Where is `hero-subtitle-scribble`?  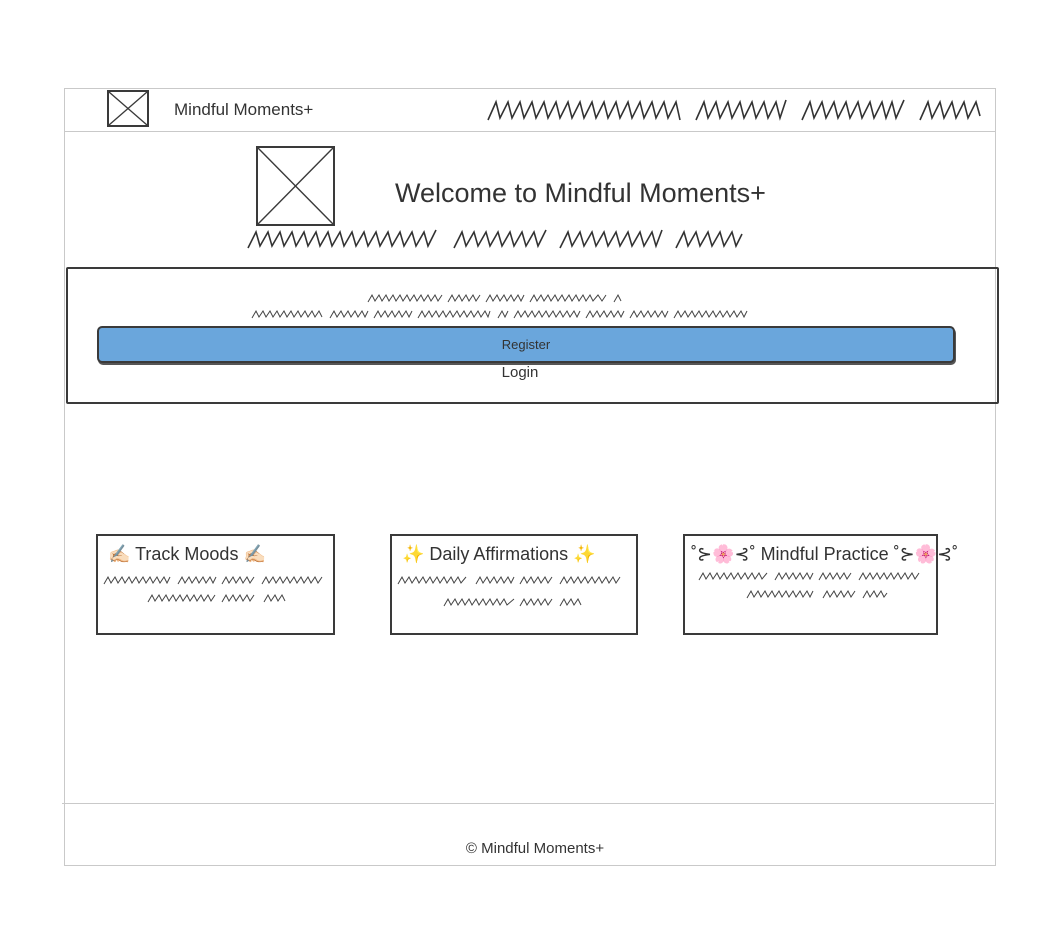
hero-subtitle-scribble is located at coordinates (495, 239).